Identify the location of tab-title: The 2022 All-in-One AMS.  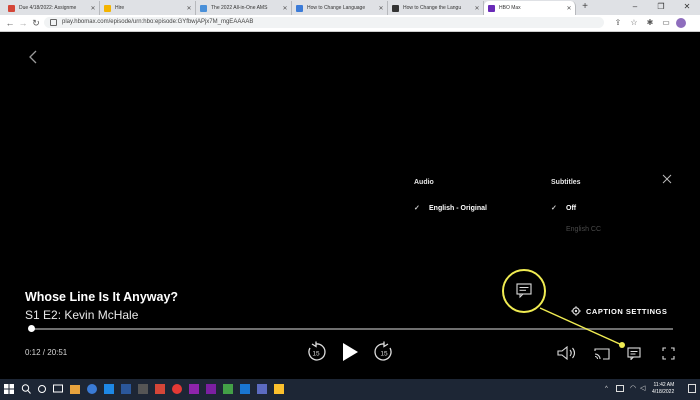
(239, 8).